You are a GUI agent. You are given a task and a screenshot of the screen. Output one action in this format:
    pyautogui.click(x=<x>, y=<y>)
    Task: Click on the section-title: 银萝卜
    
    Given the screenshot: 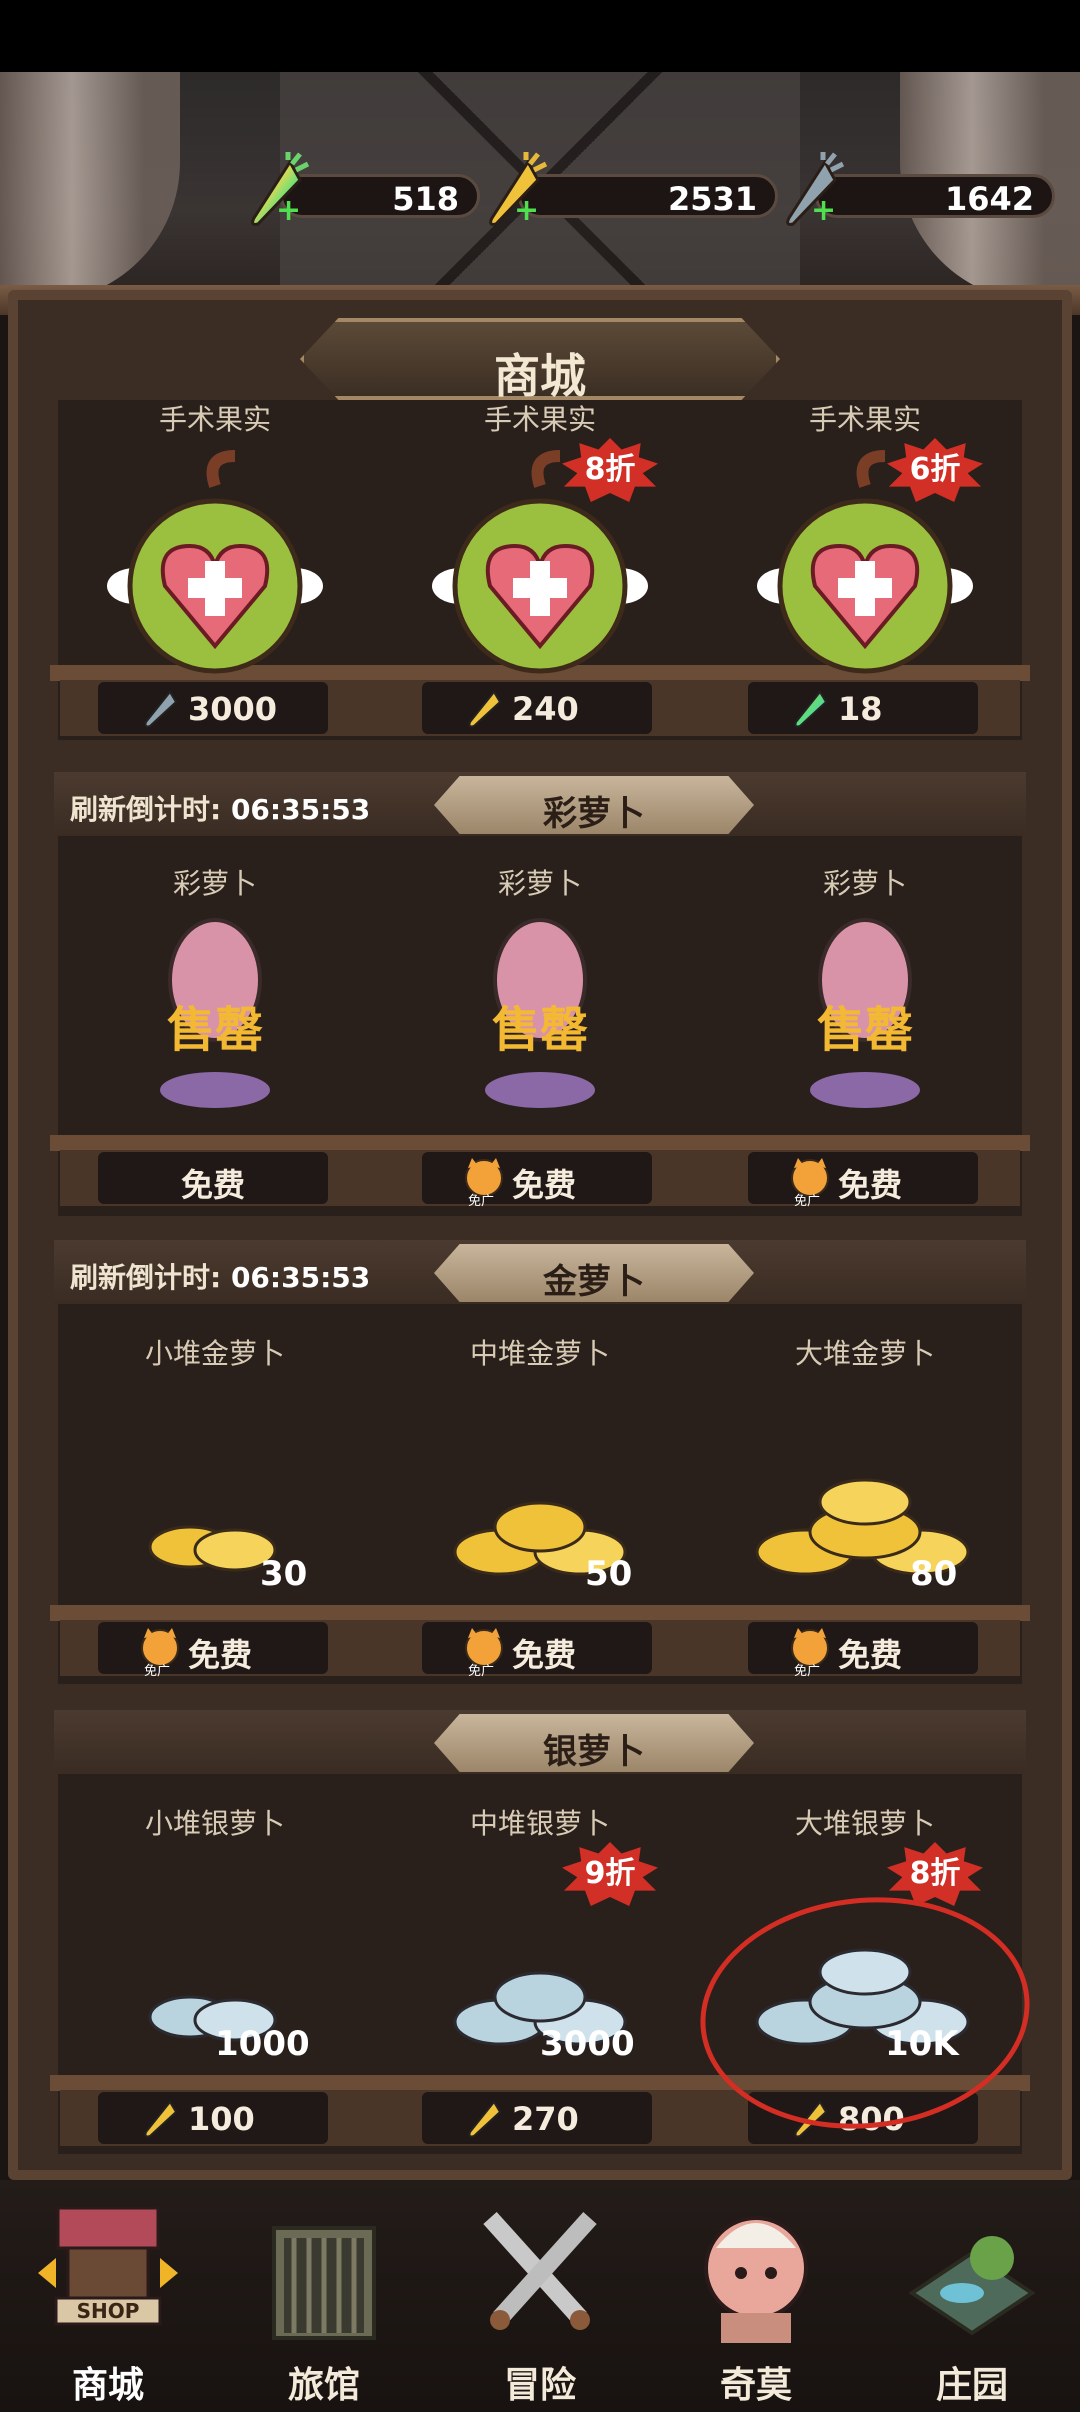 What is the action you would take?
    pyautogui.click(x=594, y=1752)
    